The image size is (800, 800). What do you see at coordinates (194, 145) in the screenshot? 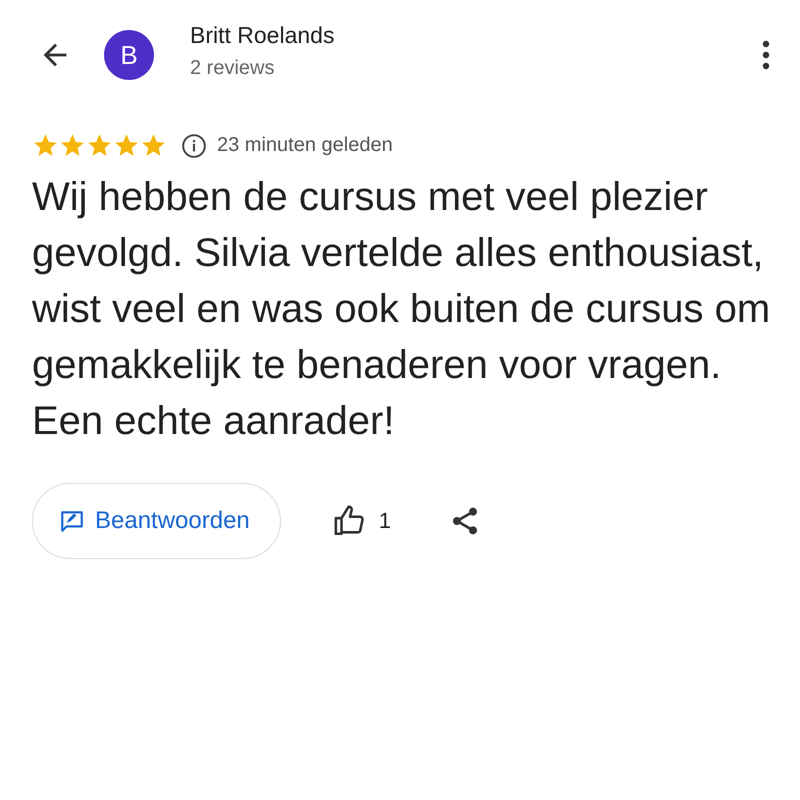
I see `info-icon` at bounding box center [194, 145].